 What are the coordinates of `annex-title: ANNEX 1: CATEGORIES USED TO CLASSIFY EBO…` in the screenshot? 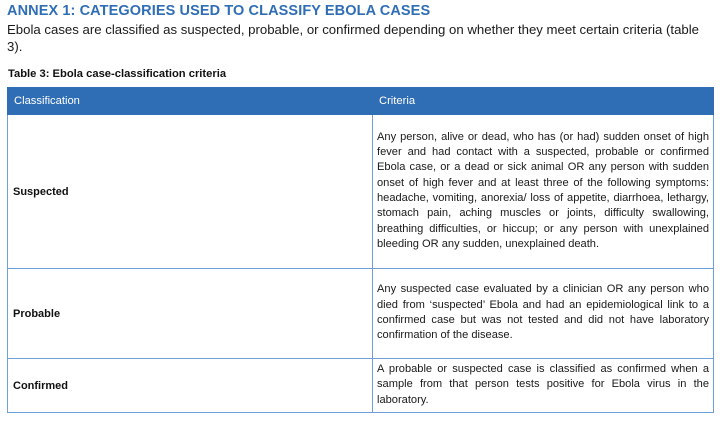 It's located at (219, 11).